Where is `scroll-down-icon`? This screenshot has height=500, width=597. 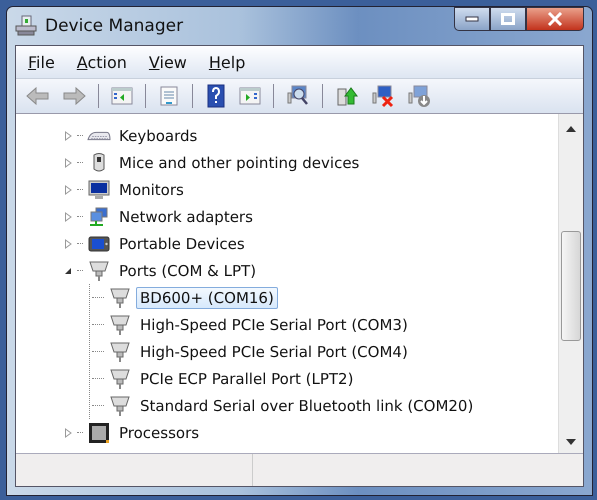
scroll-down-icon is located at coordinates (571, 442).